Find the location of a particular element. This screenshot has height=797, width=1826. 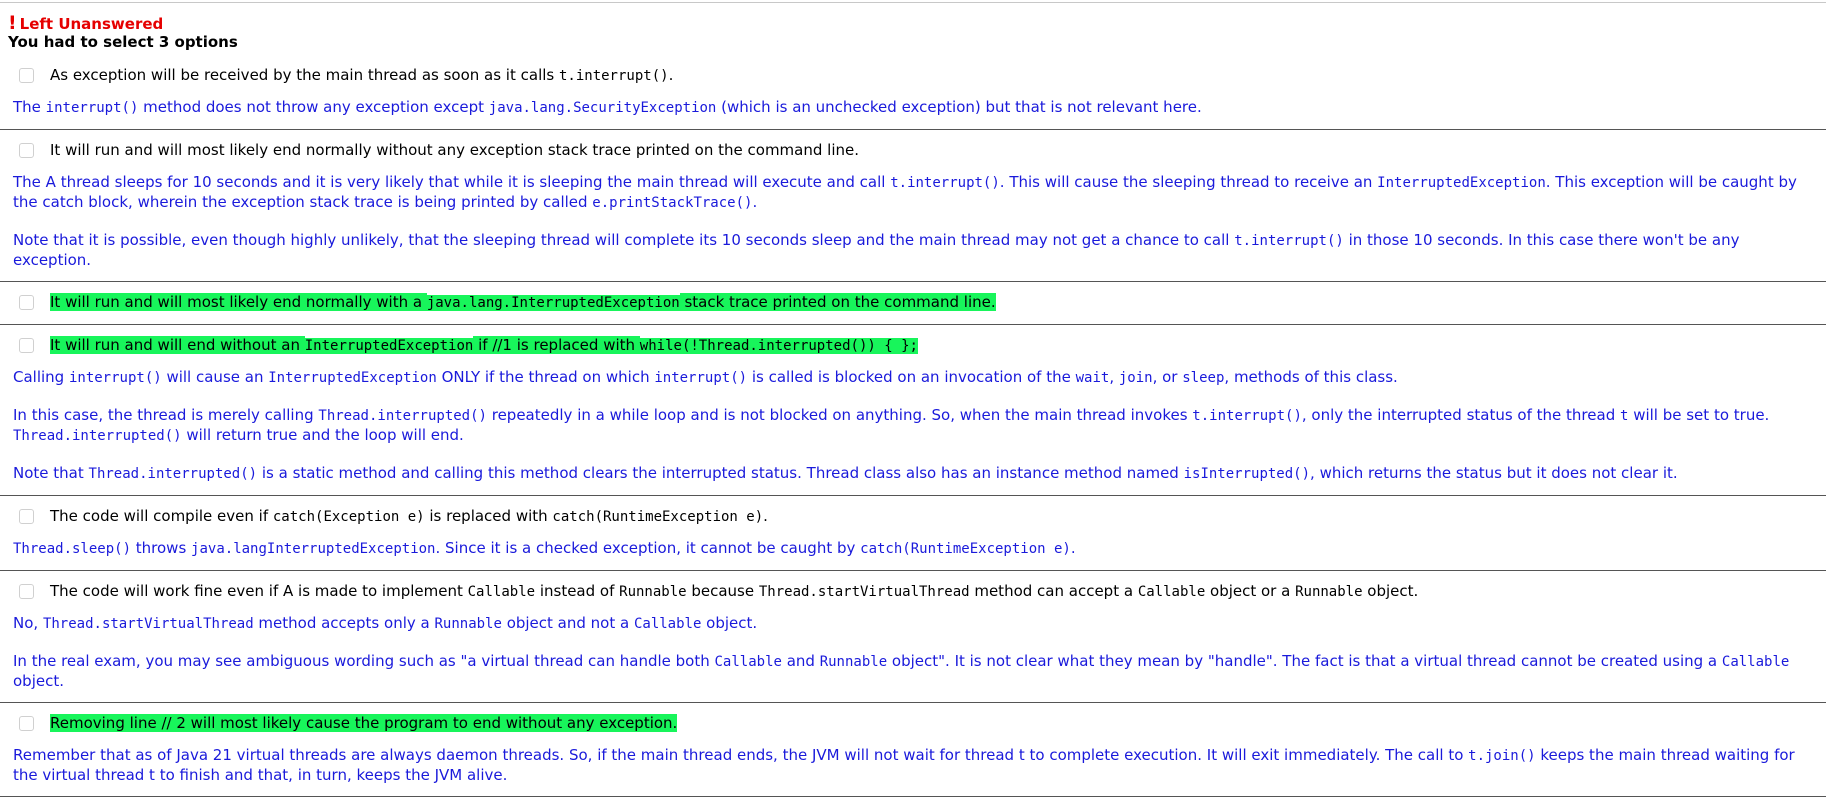

text-fragment: will return true and the loop will end. is located at coordinates (322, 435).